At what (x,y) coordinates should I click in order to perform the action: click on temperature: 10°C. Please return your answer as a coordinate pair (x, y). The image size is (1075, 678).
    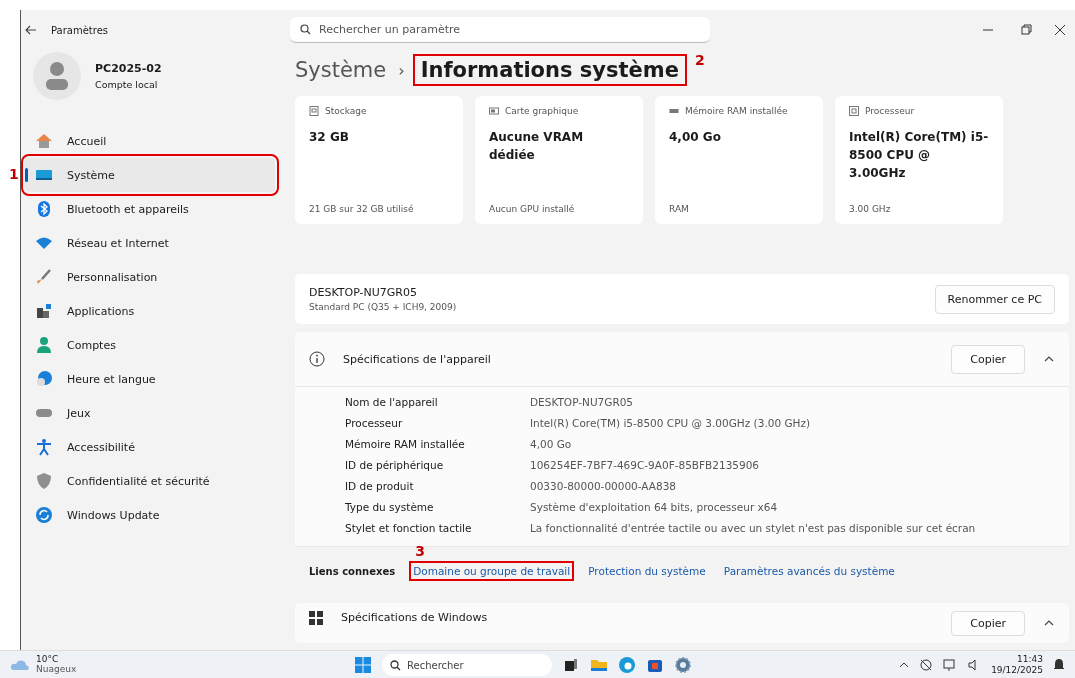
    Looking at the image, I should click on (48, 660).